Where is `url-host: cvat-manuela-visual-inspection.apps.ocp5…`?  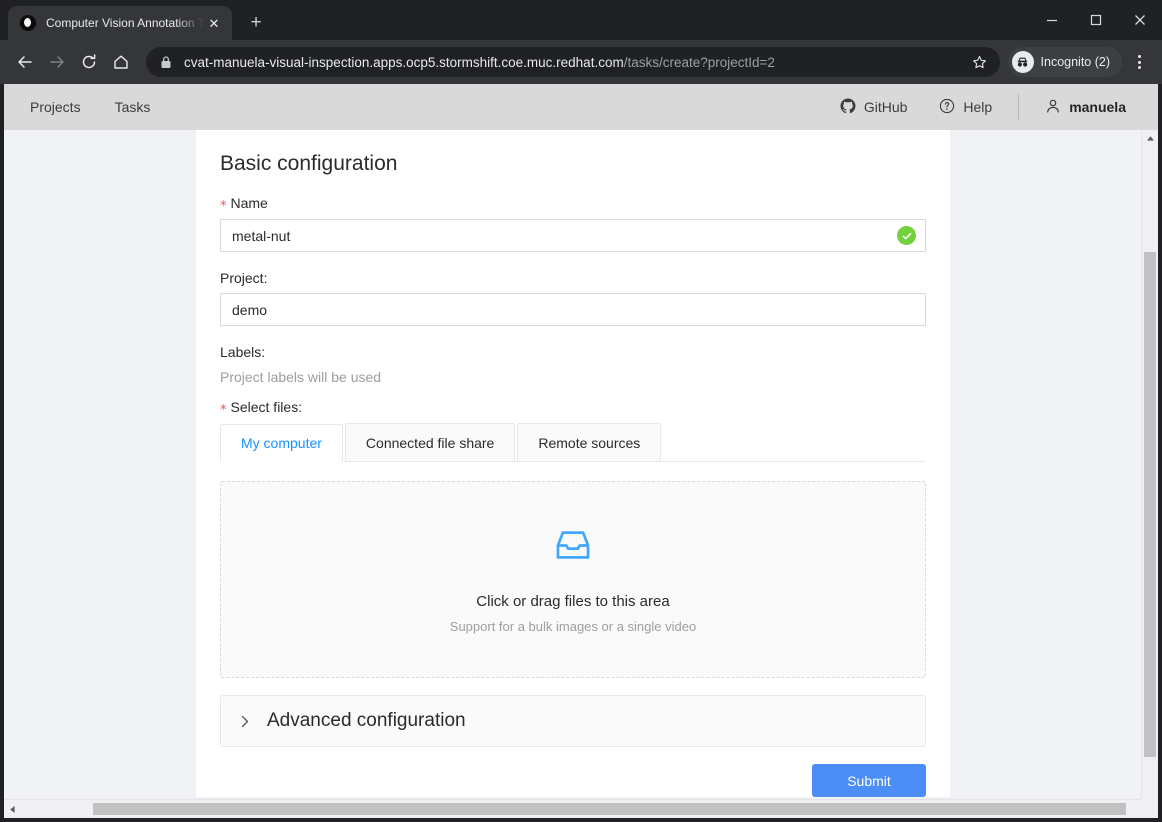
url-host: cvat-manuela-visual-inspection.apps.ocp5… is located at coordinates (404, 62).